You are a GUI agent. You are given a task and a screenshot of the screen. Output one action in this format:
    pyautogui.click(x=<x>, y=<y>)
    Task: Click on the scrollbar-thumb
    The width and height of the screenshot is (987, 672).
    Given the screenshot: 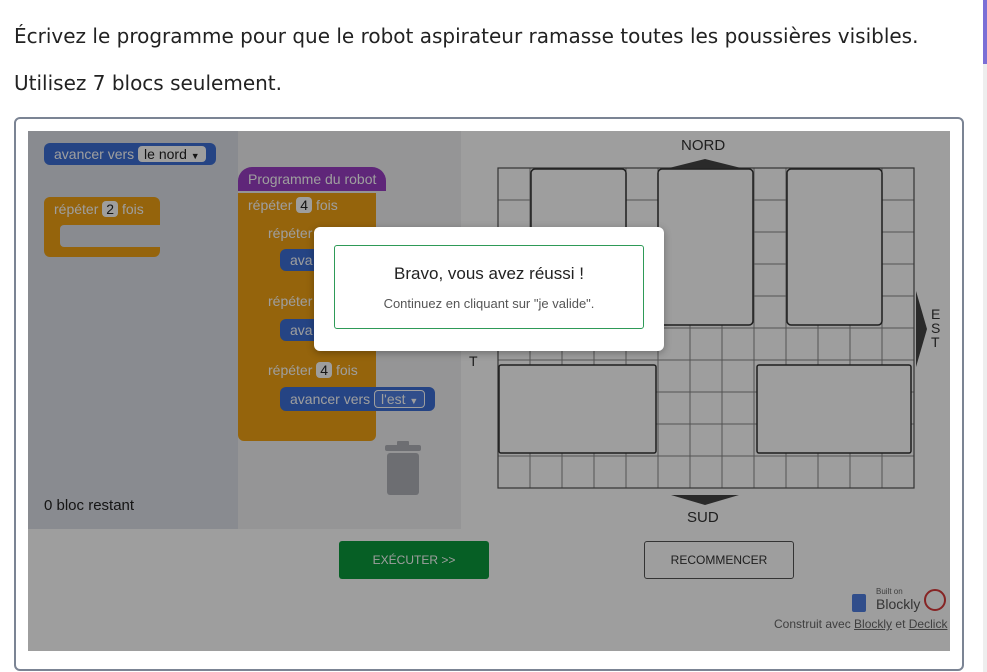 What is the action you would take?
    pyautogui.click(x=985, y=32)
    